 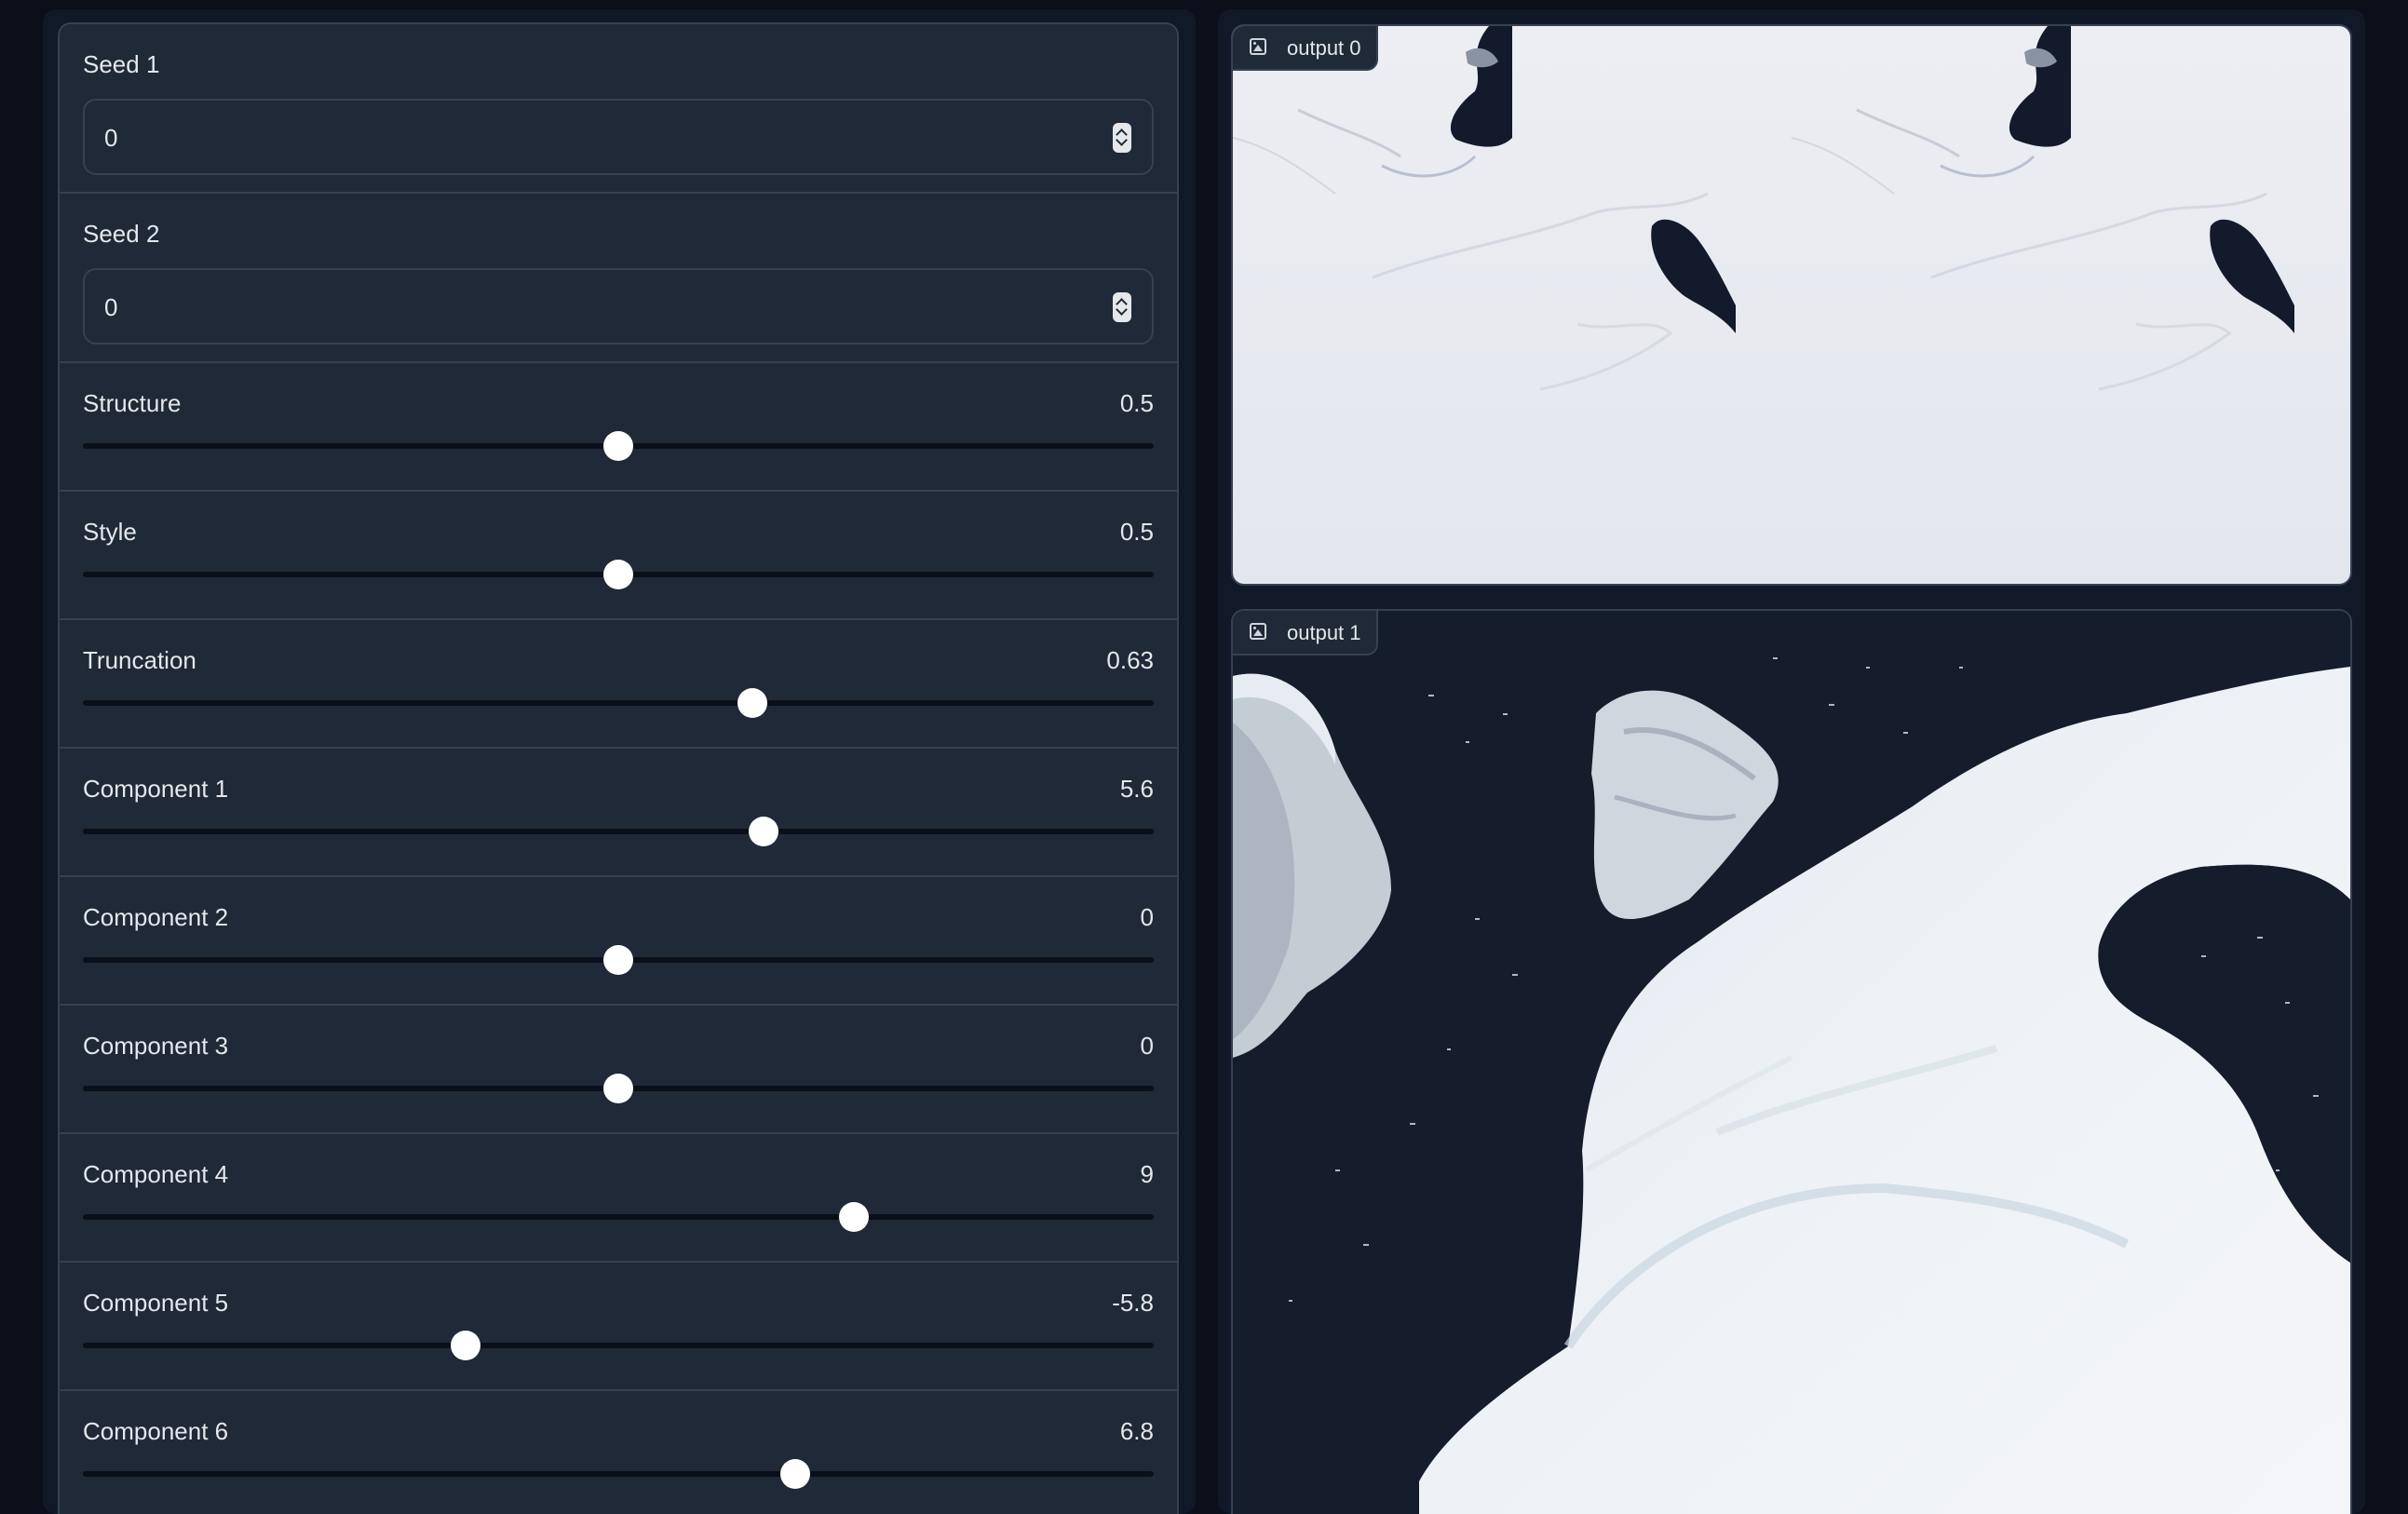 I want to click on slider-style: Style 0.5, so click(x=619, y=556).